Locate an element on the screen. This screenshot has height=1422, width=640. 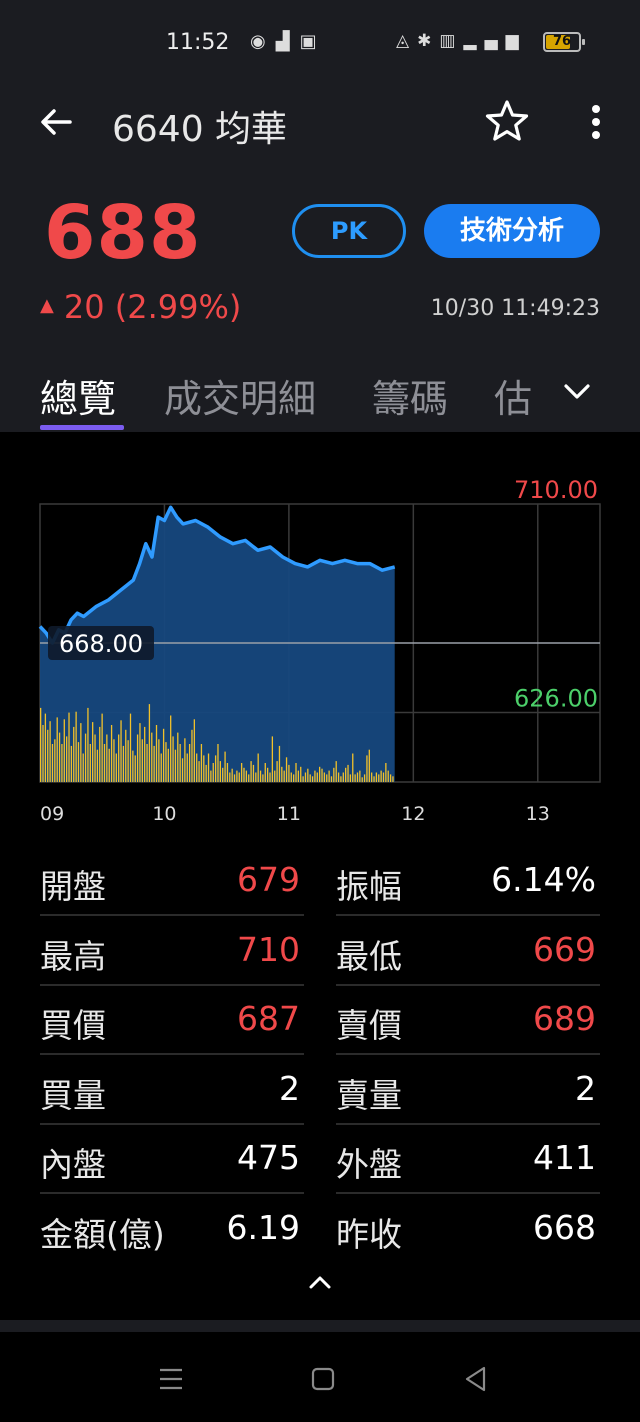
pk-button: PK is located at coordinates (349, 231).